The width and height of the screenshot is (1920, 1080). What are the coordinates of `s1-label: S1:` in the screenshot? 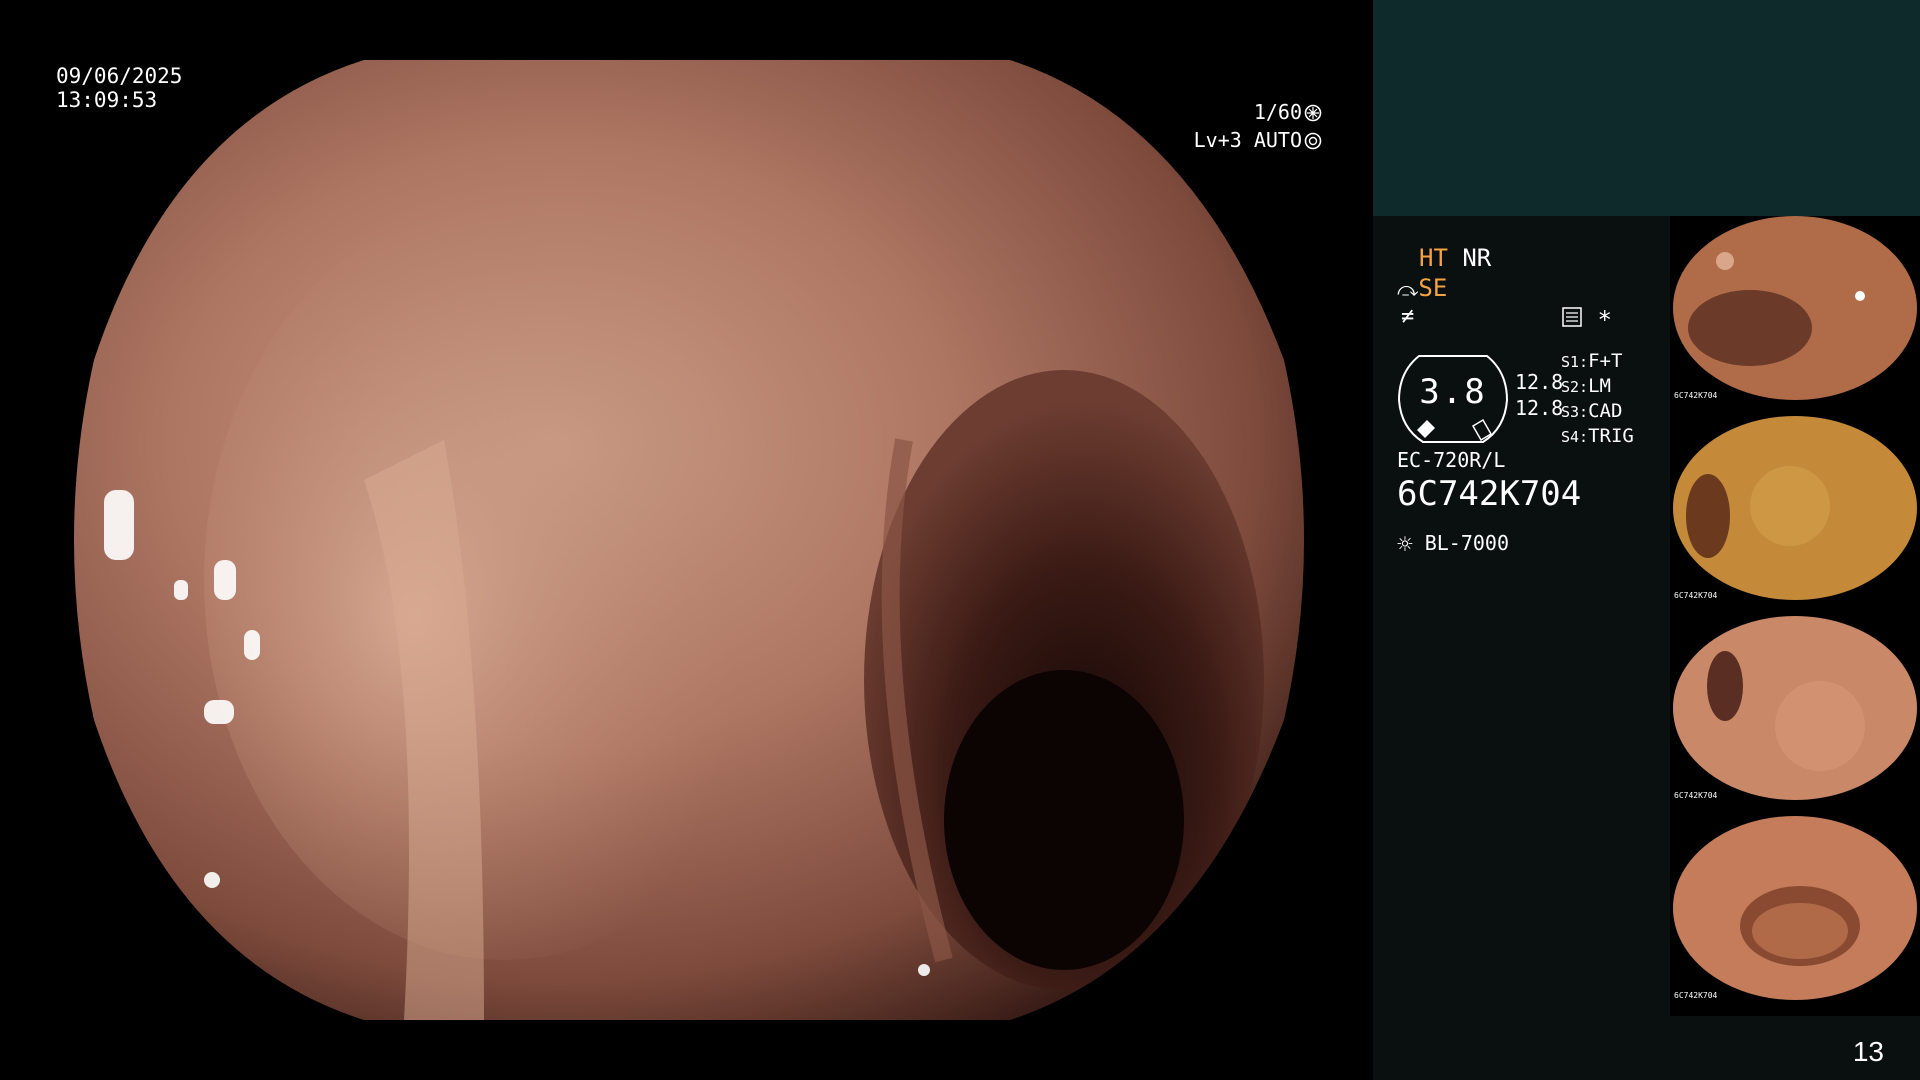 It's located at (1575, 362).